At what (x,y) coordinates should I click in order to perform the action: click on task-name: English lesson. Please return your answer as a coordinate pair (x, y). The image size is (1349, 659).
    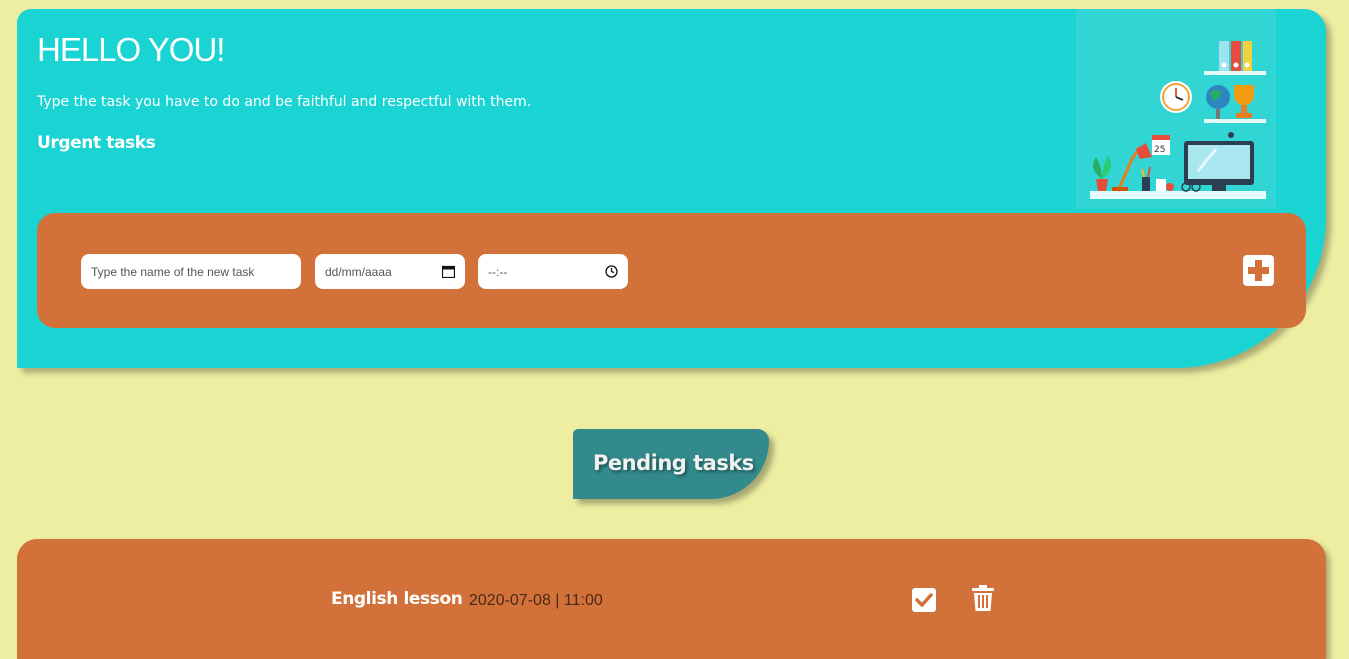
    Looking at the image, I should click on (397, 599).